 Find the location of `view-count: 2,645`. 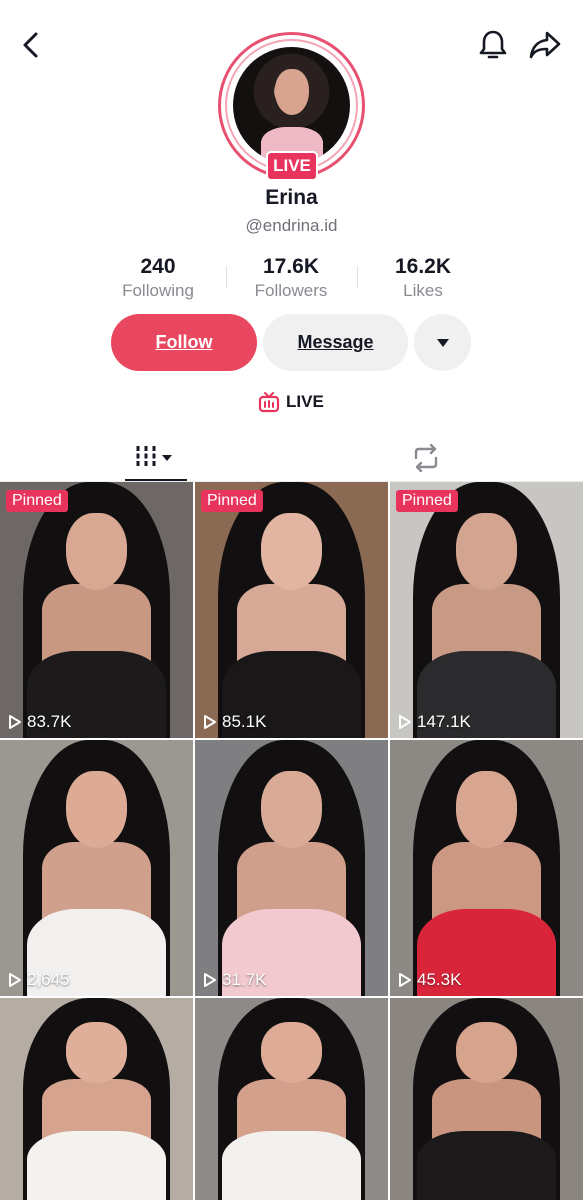

view-count: 2,645 is located at coordinates (39, 980).